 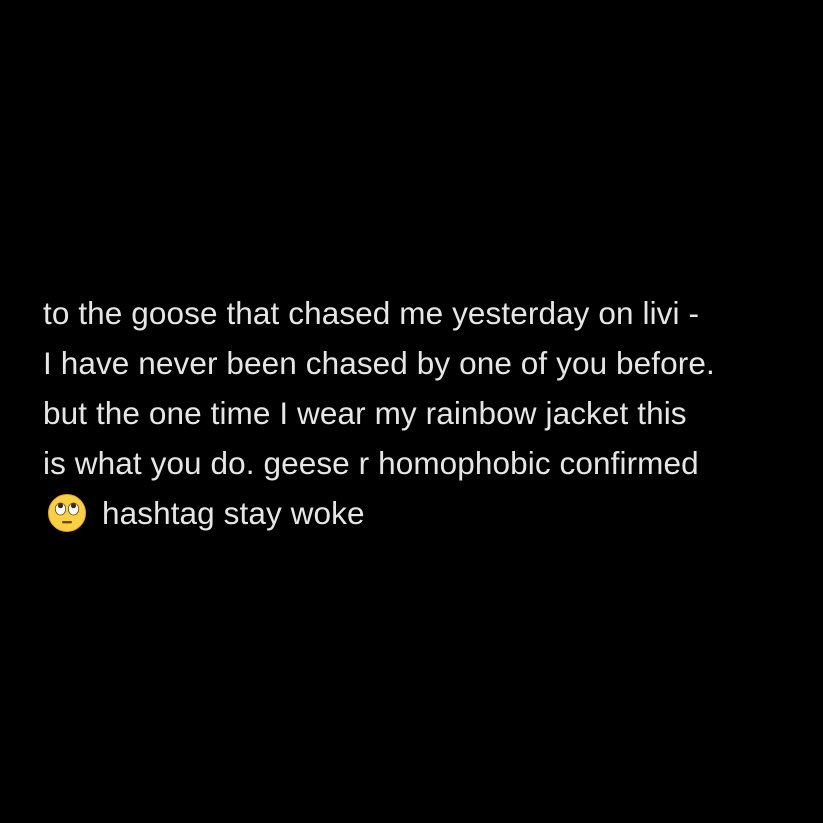 I want to click on post-line-5: hashtag stay woke, so click(x=423, y=513).